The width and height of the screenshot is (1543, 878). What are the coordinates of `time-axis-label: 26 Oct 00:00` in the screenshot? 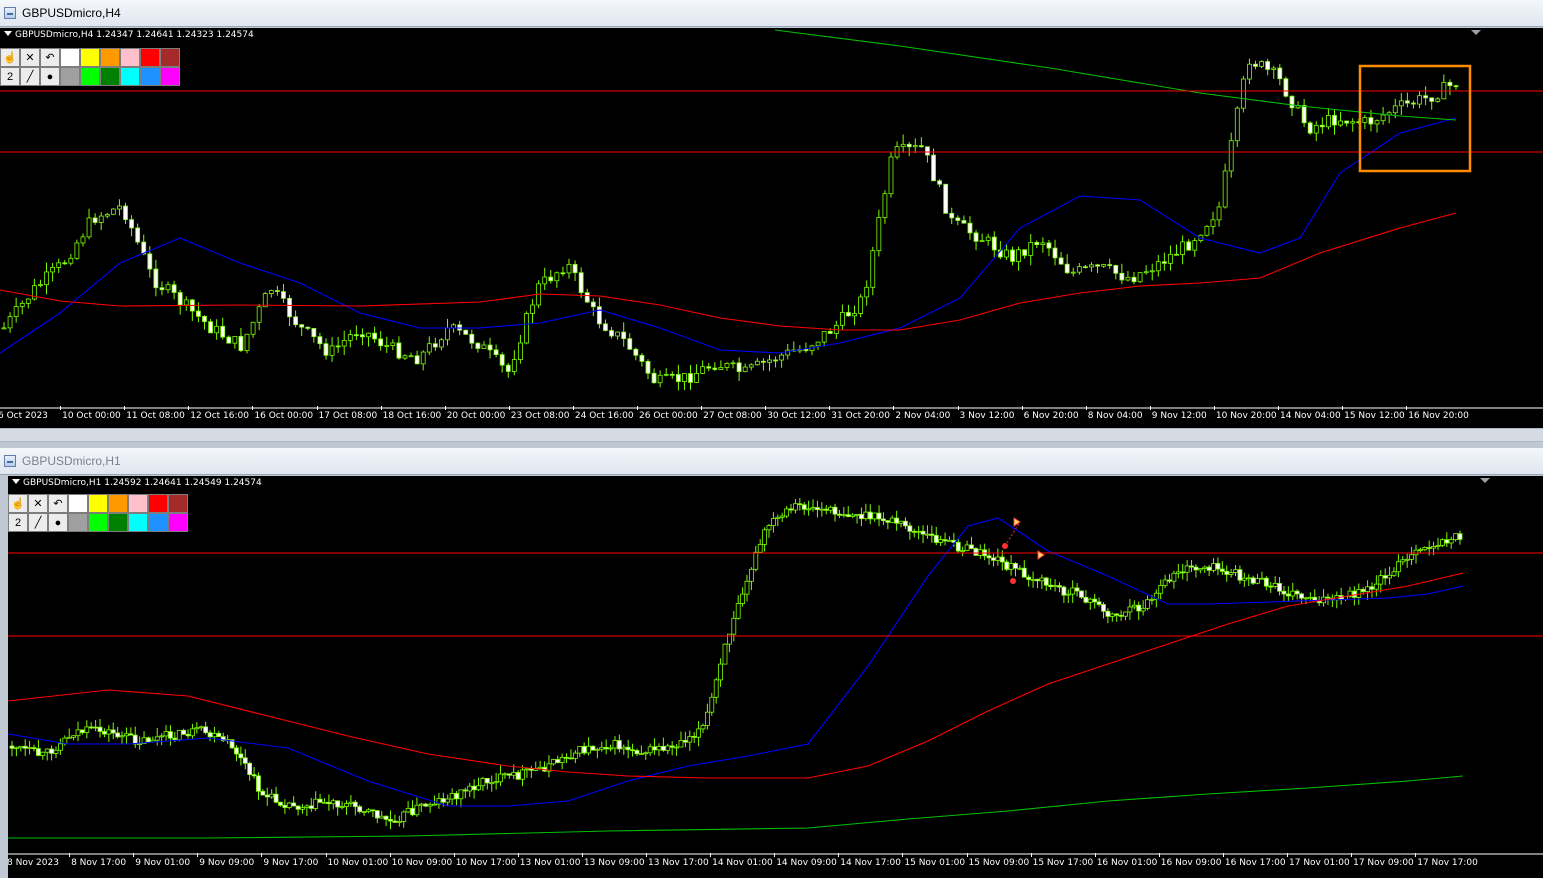 It's located at (668, 416).